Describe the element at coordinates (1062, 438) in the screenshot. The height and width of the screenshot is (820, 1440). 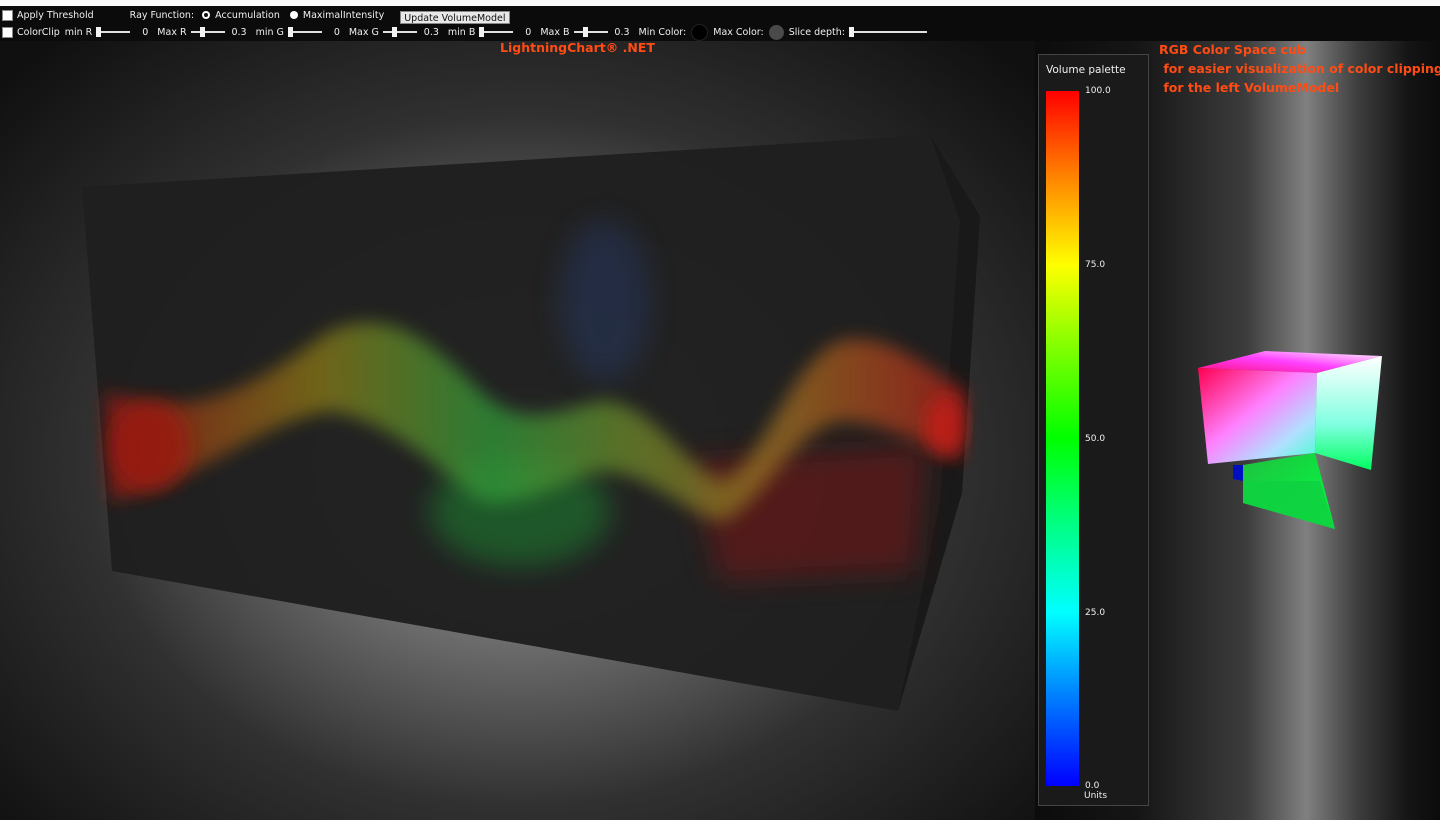
I see `palette-color-bar` at that location.